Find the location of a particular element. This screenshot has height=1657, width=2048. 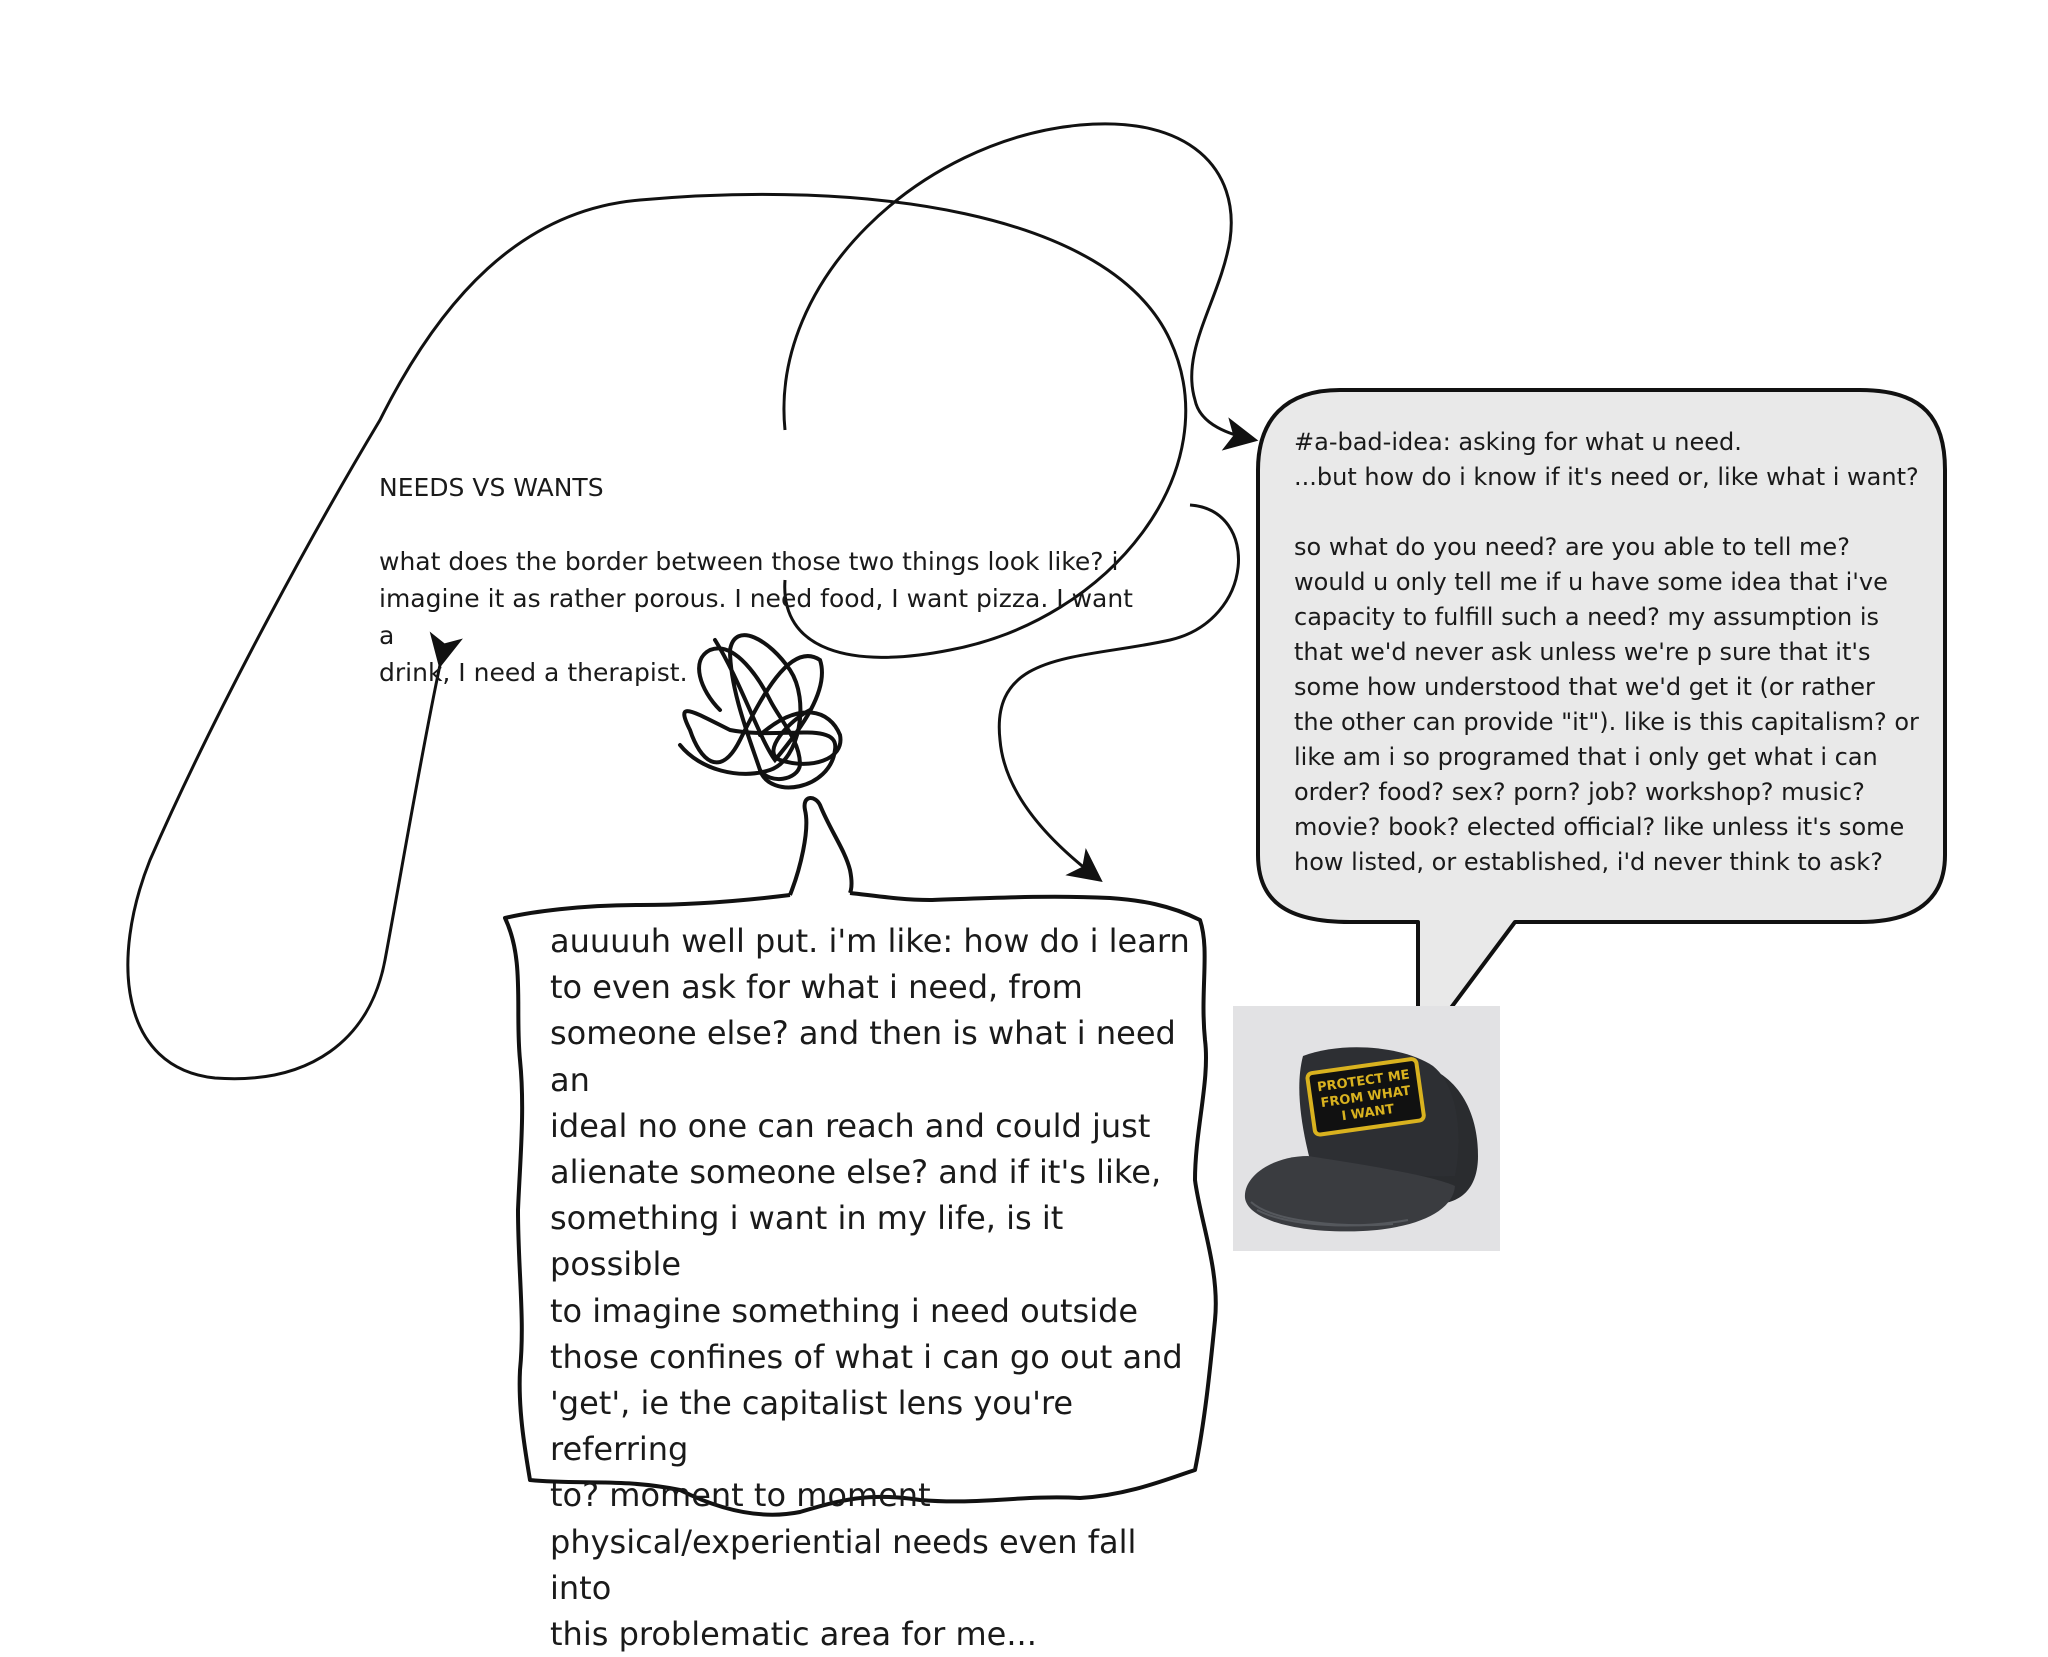

needs-vs-wants-title: NEEDS VS WANTS is located at coordinates (491, 487).